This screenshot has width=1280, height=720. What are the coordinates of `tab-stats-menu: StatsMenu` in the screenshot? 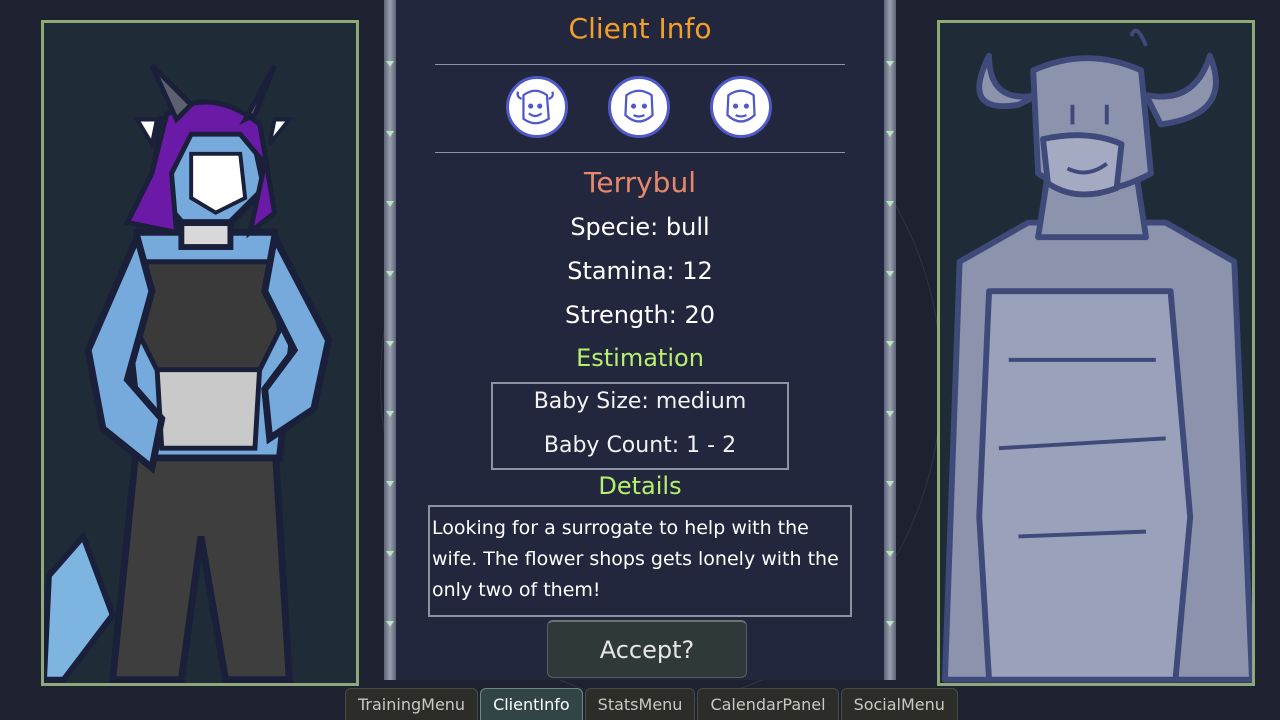 It's located at (640, 704).